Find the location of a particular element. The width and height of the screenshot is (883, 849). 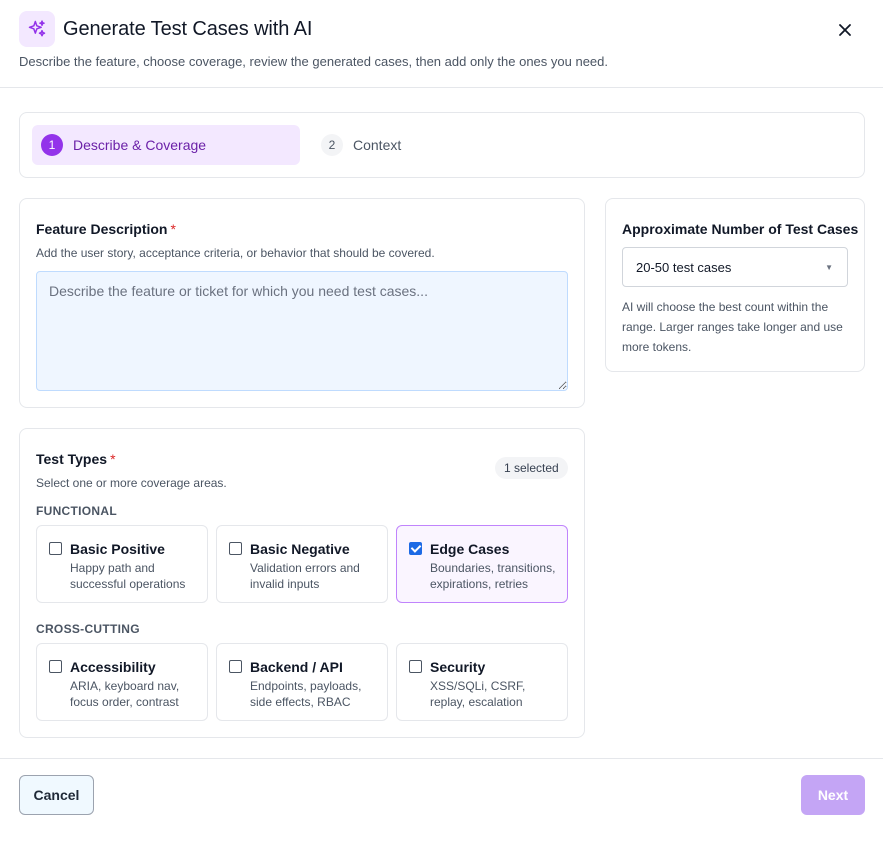

section-title-functional: FUNCTIONAL is located at coordinates (76, 511).